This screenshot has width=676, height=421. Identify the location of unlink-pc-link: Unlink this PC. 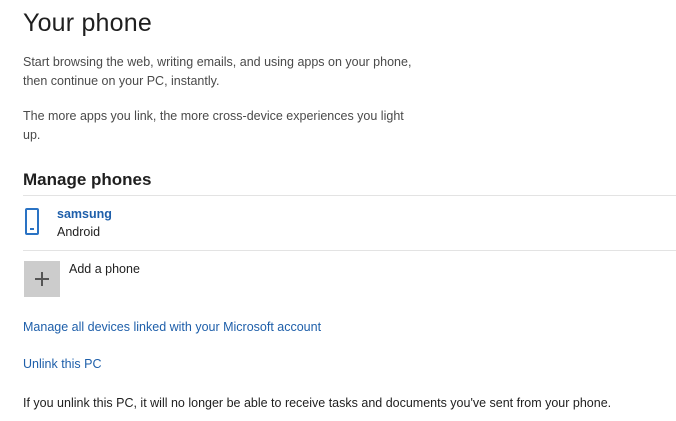
(62, 364).